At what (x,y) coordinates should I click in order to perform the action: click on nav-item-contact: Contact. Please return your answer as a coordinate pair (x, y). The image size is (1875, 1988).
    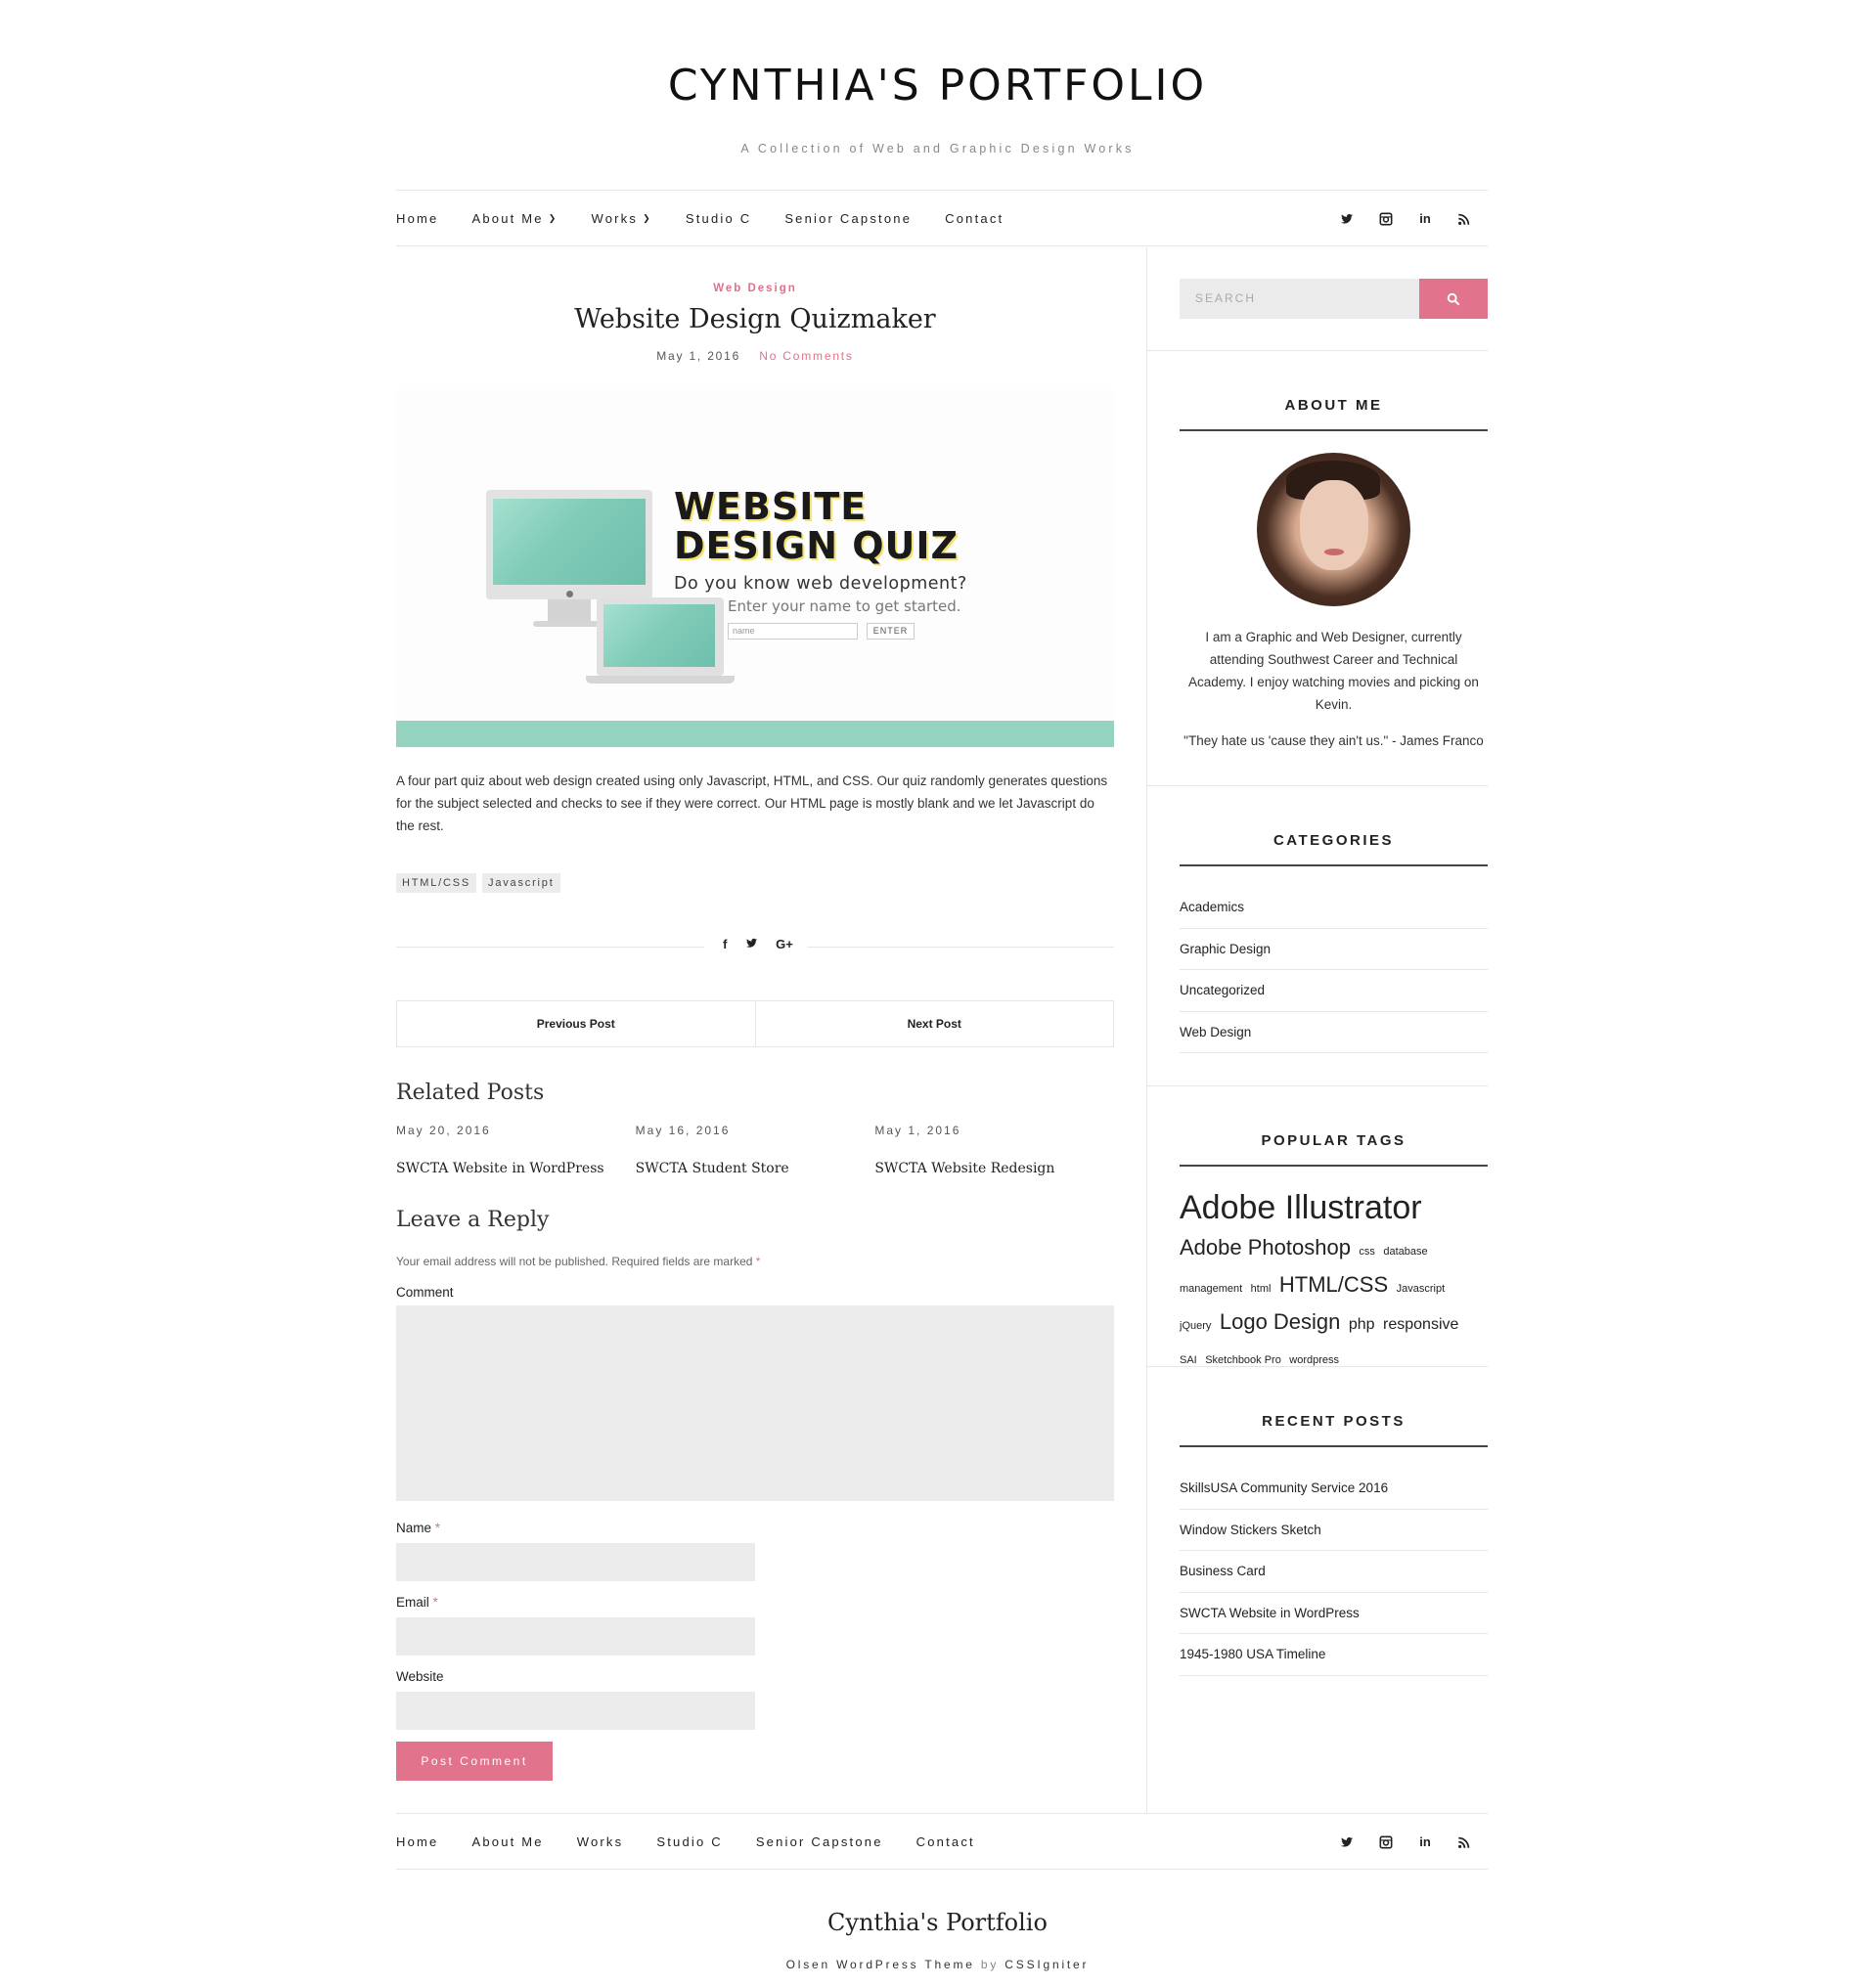
    Looking at the image, I should click on (974, 218).